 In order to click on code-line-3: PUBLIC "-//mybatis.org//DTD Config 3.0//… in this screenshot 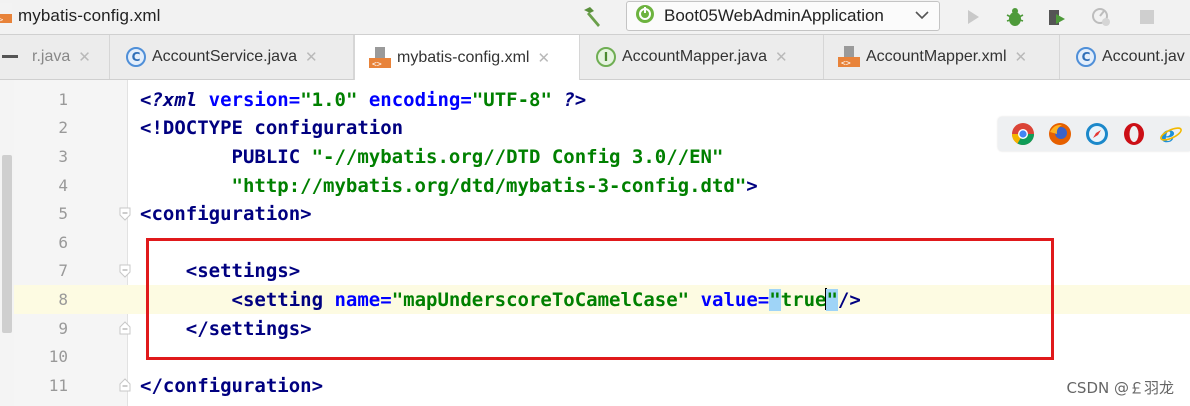, I will do `click(432, 157)`.